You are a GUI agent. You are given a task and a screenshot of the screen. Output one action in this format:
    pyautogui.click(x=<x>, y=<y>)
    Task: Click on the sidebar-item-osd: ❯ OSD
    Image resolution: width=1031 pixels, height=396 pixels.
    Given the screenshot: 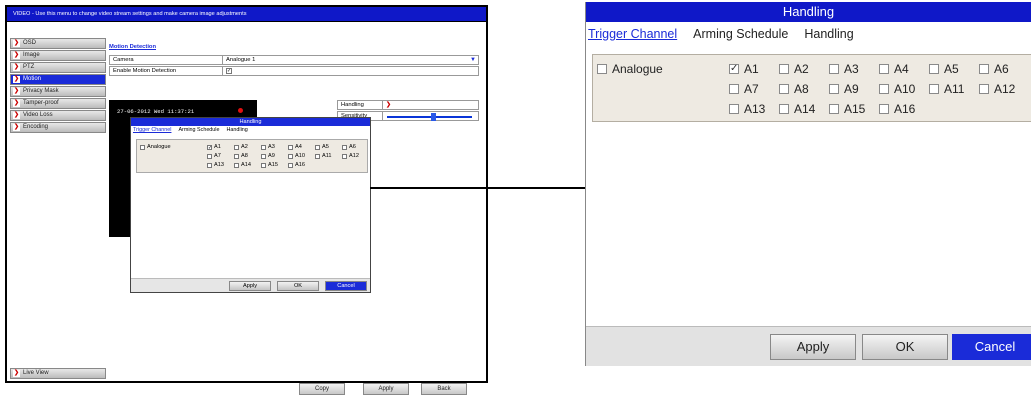 What is the action you would take?
    pyautogui.click(x=58, y=43)
    